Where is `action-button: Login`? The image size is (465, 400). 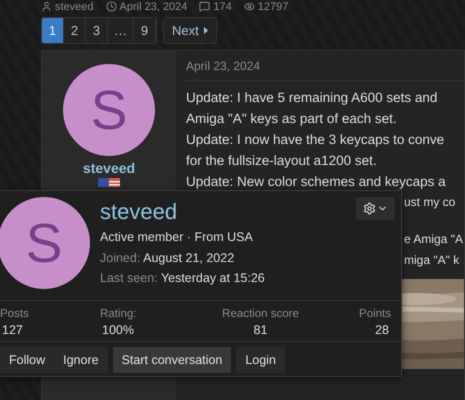 action-button: Login is located at coordinates (260, 360).